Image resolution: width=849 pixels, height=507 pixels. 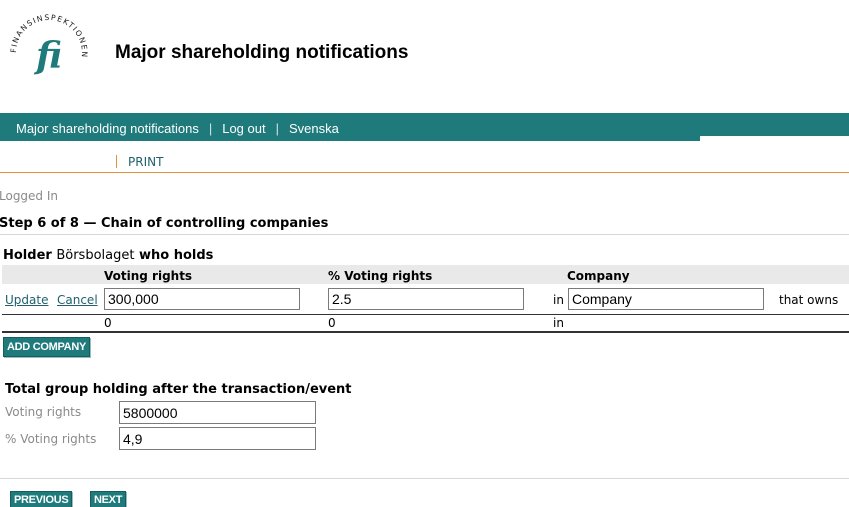 What do you see at coordinates (332, 323) in the screenshot?
I see `summary-pct-voting-rights: 0` at bounding box center [332, 323].